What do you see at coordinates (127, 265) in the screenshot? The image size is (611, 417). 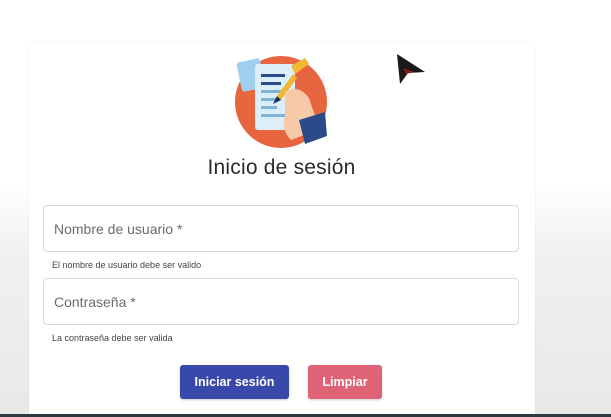 I see `username-hint: El nombre de usuario debe ser valido` at bounding box center [127, 265].